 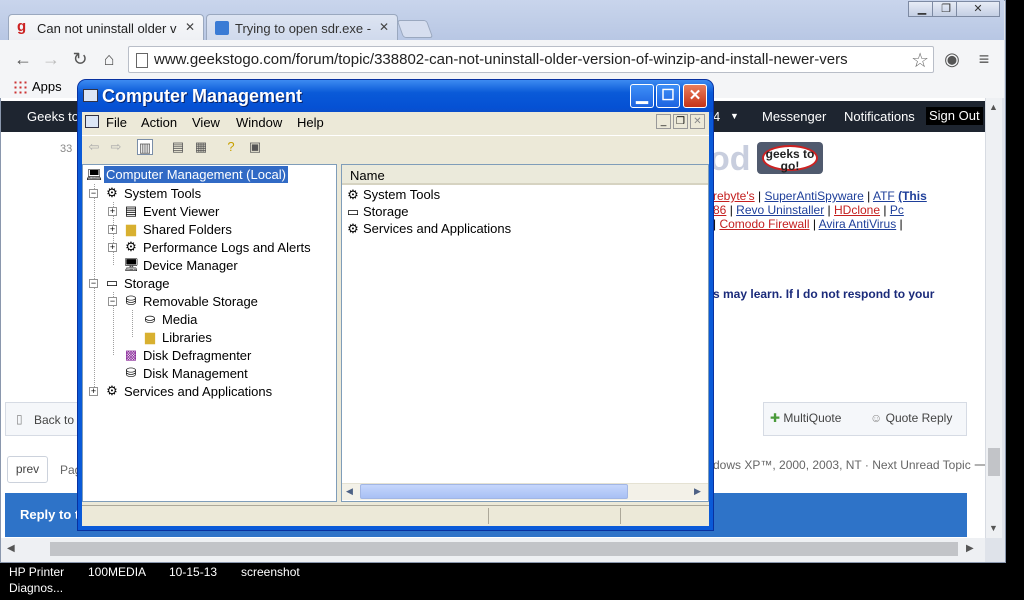 I want to click on sig-link: rebyte's, so click(x=734, y=196).